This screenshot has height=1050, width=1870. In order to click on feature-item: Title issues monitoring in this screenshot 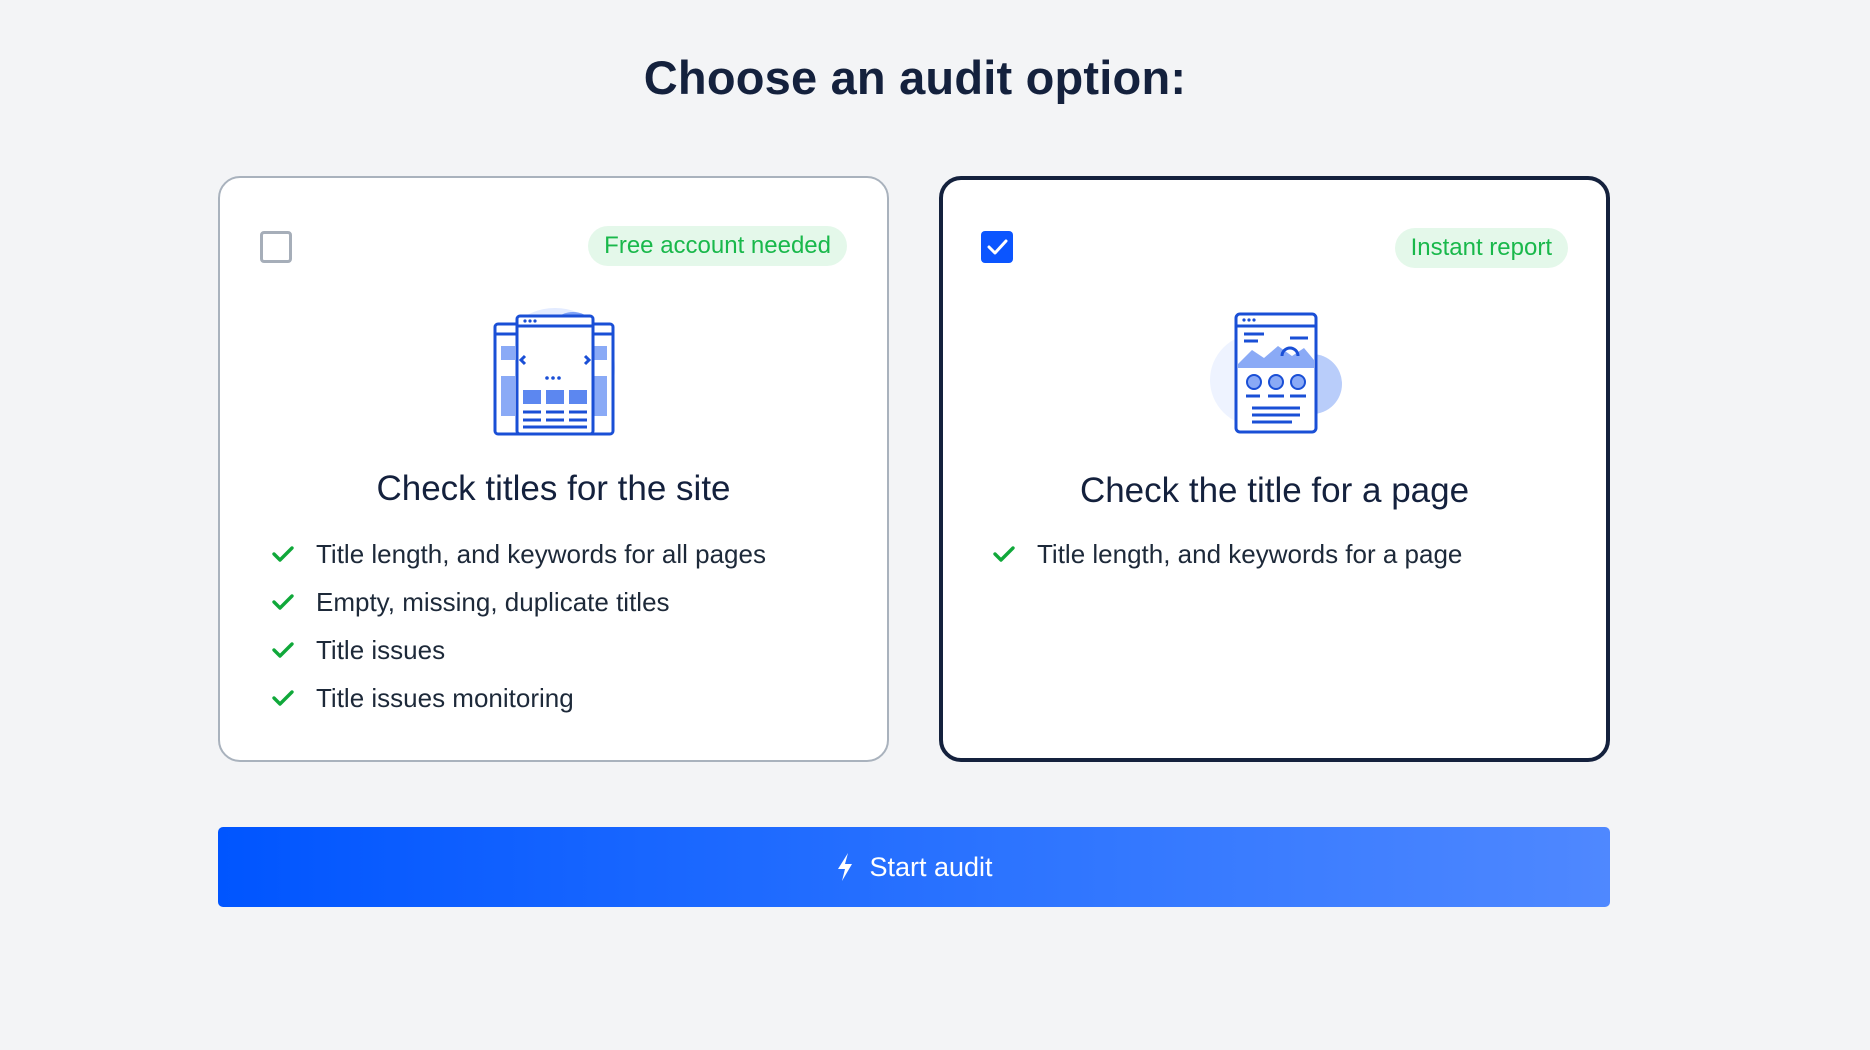, I will do `click(518, 698)`.